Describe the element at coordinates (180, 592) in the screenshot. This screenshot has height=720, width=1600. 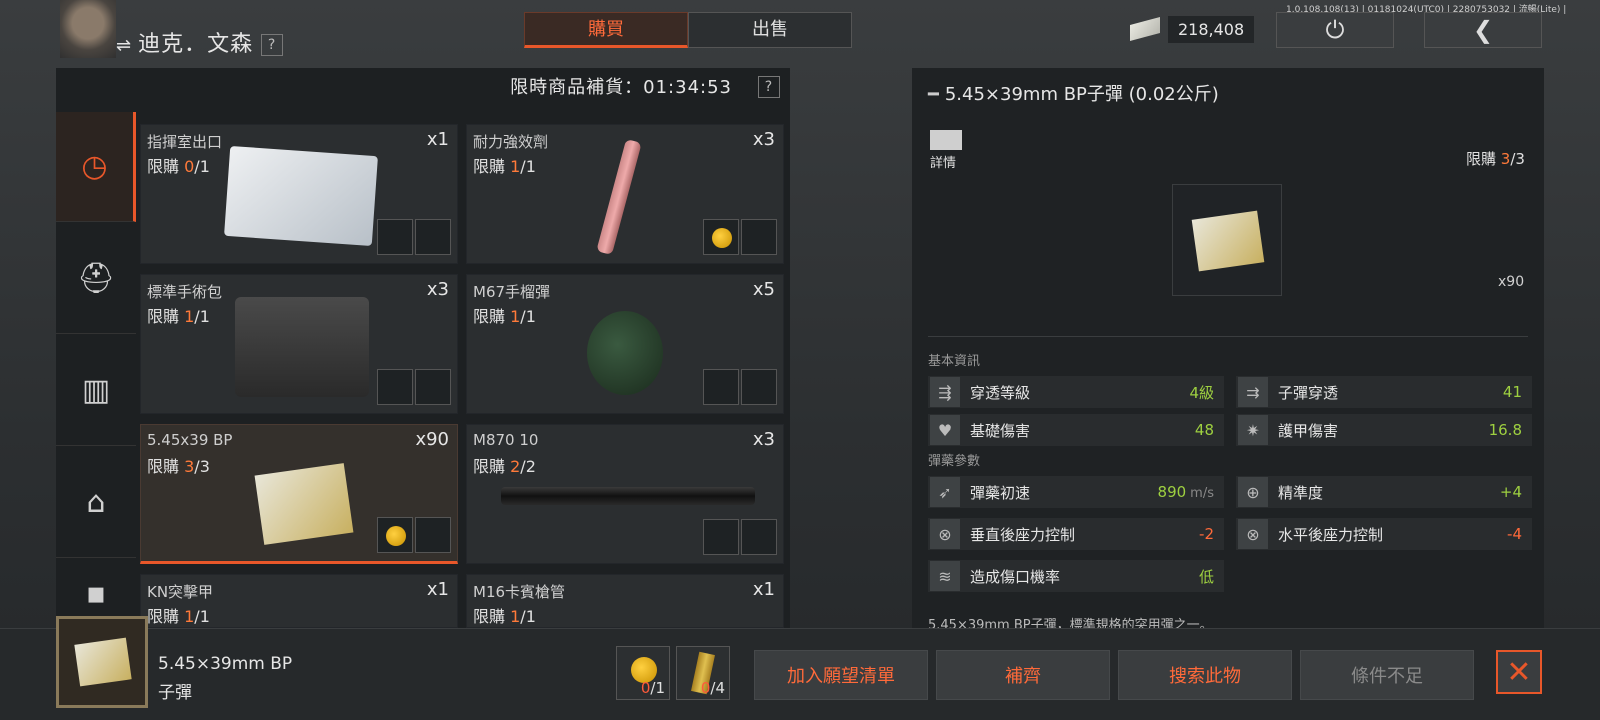
I see `item-name: KN突擊甲` at that location.